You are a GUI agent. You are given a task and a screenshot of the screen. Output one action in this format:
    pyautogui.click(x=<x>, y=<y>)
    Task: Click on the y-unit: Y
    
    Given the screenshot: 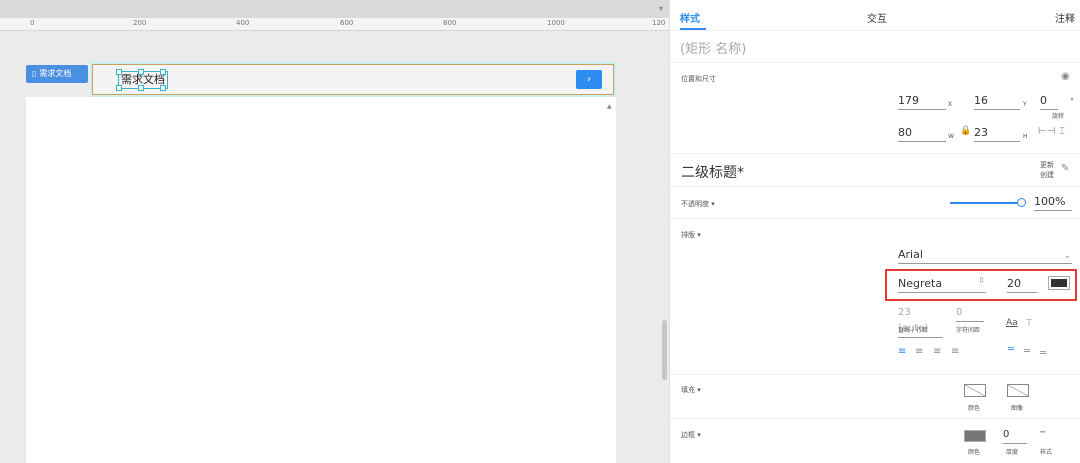 What is the action you would take?
    pyautogui.click(x=1025, y=104)
    